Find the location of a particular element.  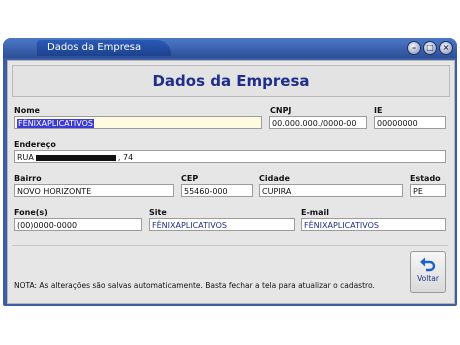

email-field: FÊNIXAPLICATIVOS is located at coordinates (373, 224).